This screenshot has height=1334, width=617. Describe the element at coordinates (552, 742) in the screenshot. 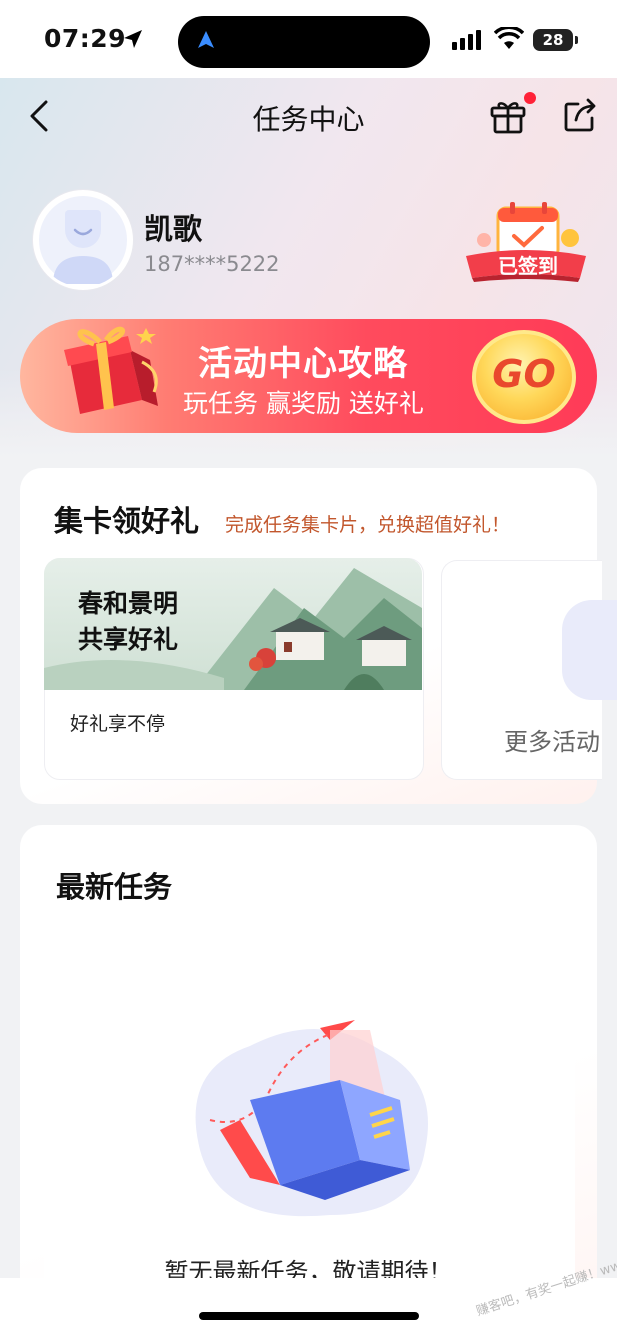

I see `more-activities-label: 更多活动` at that location.